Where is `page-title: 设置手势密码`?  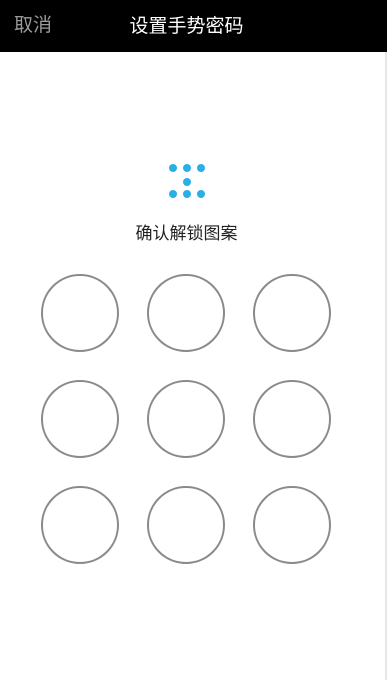 page-title: 设置手势密码 is located at coordinates (186, 26).